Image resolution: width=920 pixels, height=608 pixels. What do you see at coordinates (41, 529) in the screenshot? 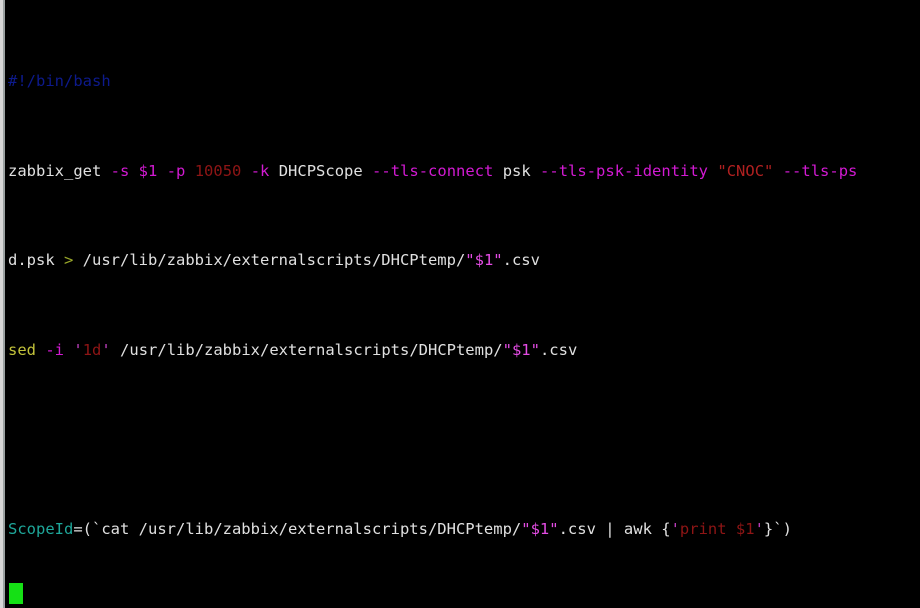
I see `var-scopeid: ScopeId` at bounding box center [41, 529].